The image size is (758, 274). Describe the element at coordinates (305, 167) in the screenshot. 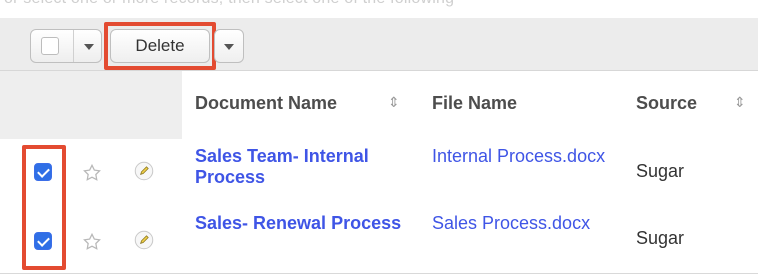

I see `document-name-link: Sales Team- Internal Process` at that location.